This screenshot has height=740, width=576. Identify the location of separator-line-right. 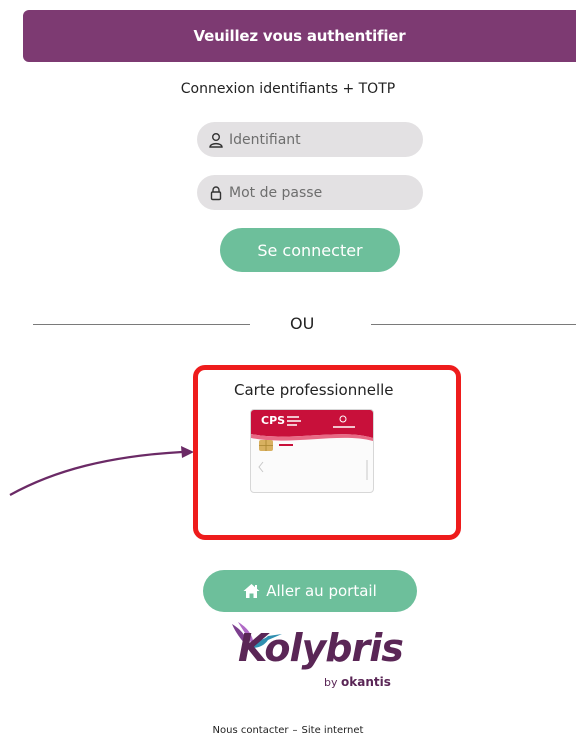
(473, 324).